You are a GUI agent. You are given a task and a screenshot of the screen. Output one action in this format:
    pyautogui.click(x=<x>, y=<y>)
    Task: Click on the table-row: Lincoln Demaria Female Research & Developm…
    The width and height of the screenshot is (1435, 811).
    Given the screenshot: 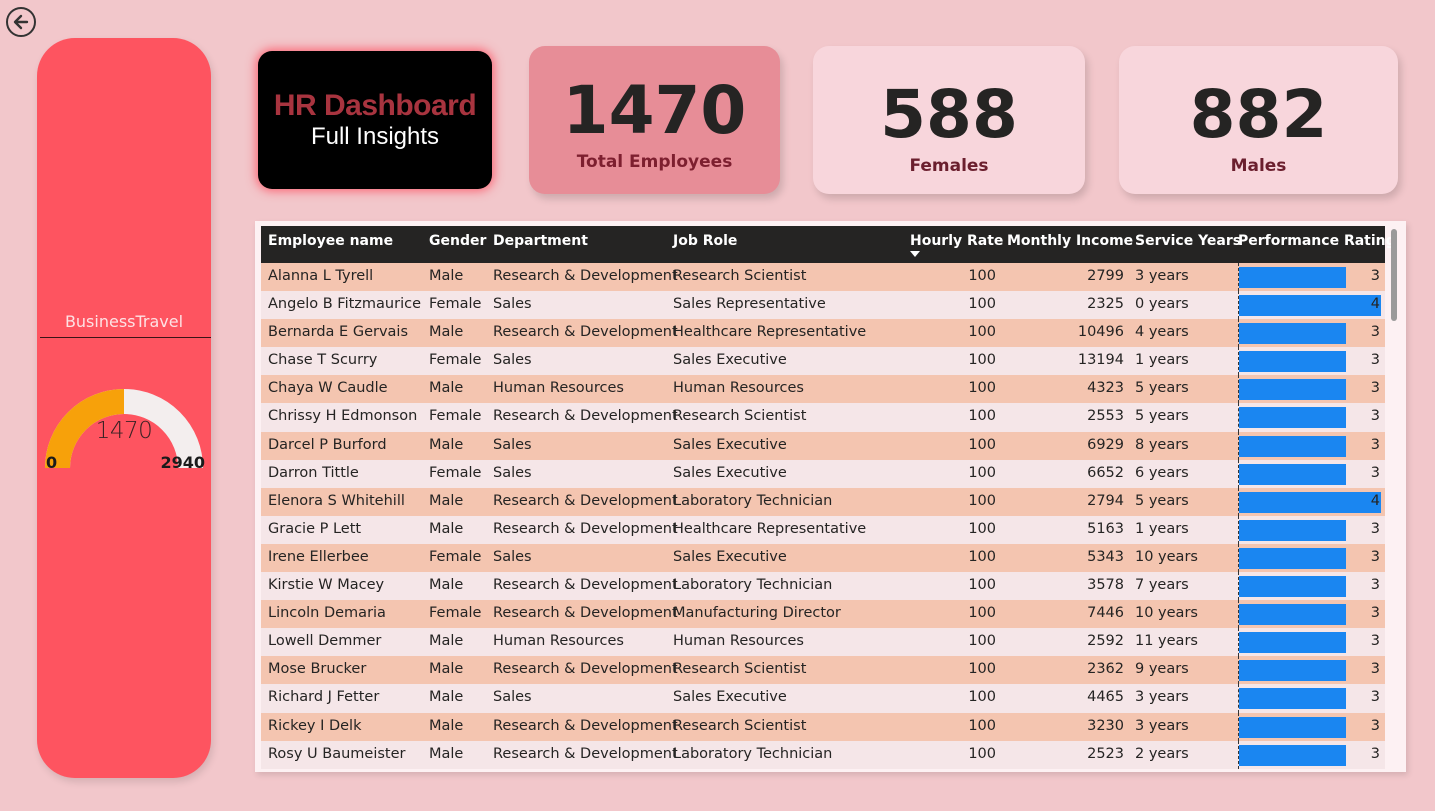 What is the action you would take?
    pyautogui.click(x=823, y=614)
    